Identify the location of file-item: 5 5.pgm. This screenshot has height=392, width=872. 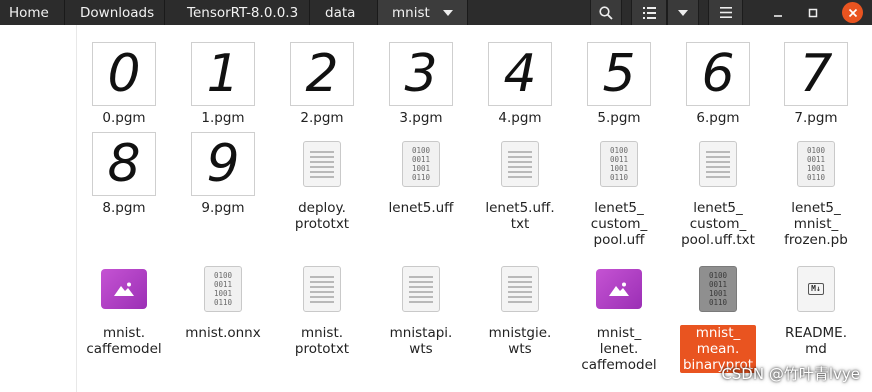
(619, 84).